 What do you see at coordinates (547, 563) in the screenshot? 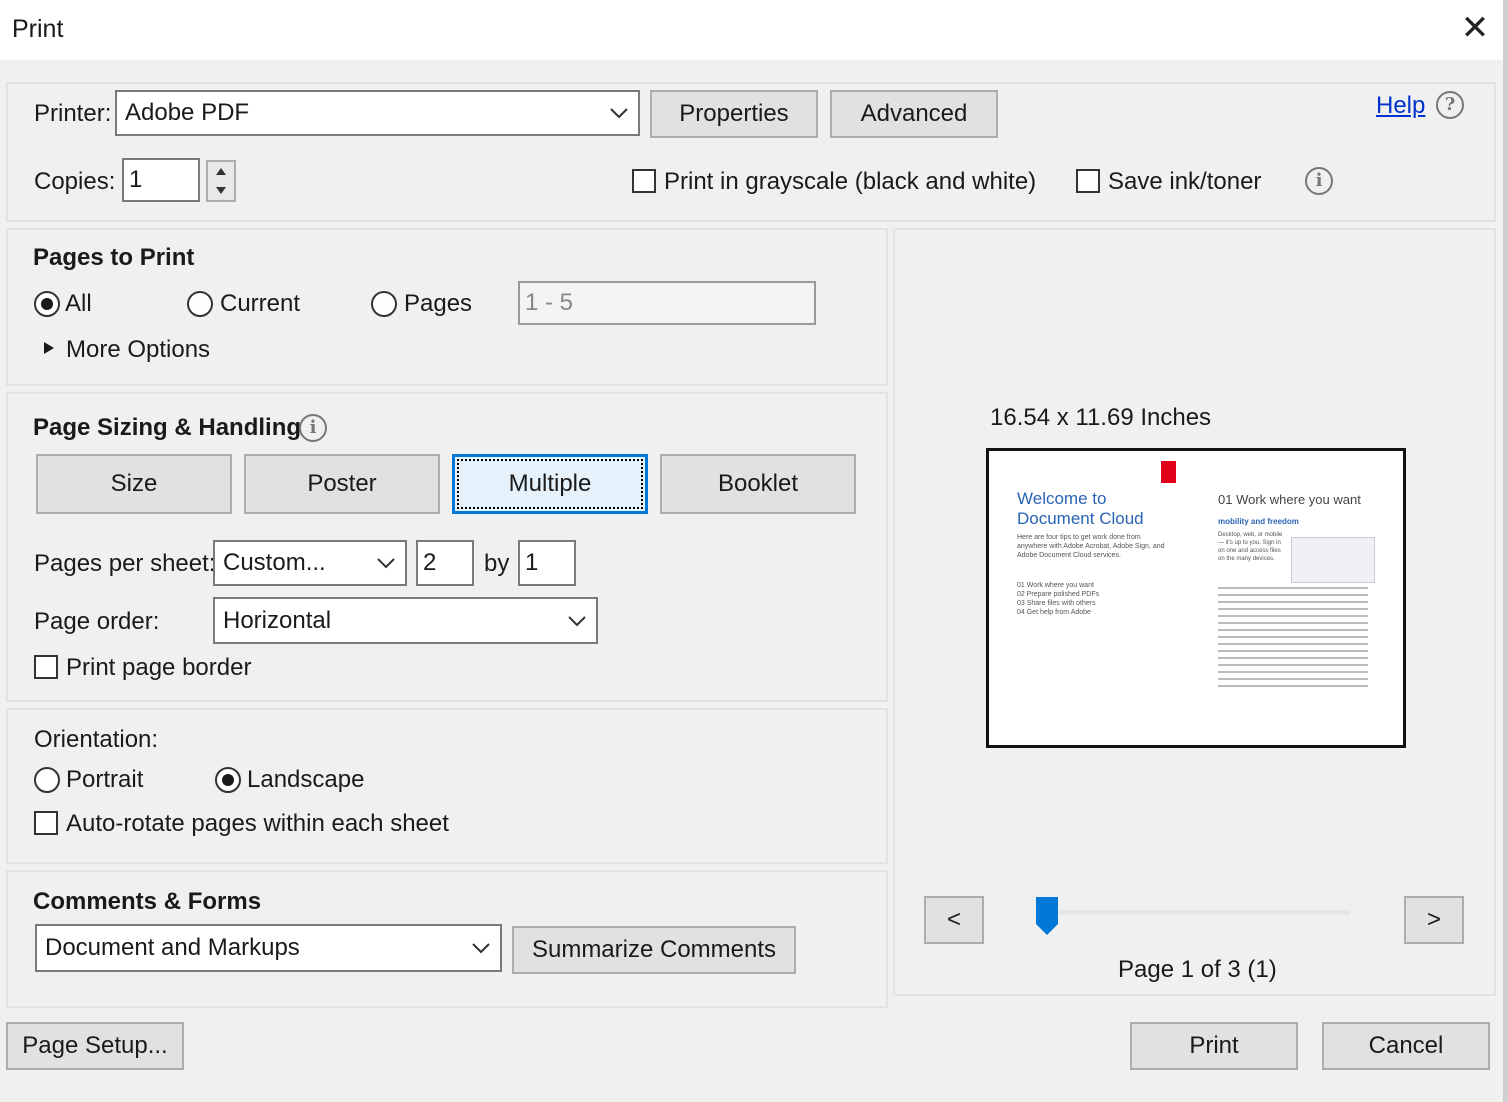
I see `rows-input: 1` at bounding box center [547, 563].